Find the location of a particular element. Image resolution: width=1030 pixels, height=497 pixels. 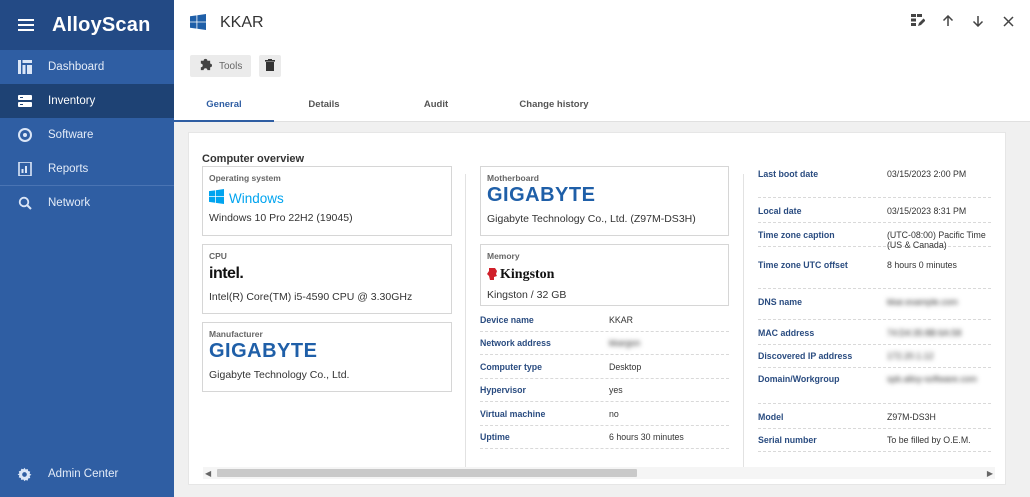

tab-change-history: Change history is located at coordinates (554, 110).